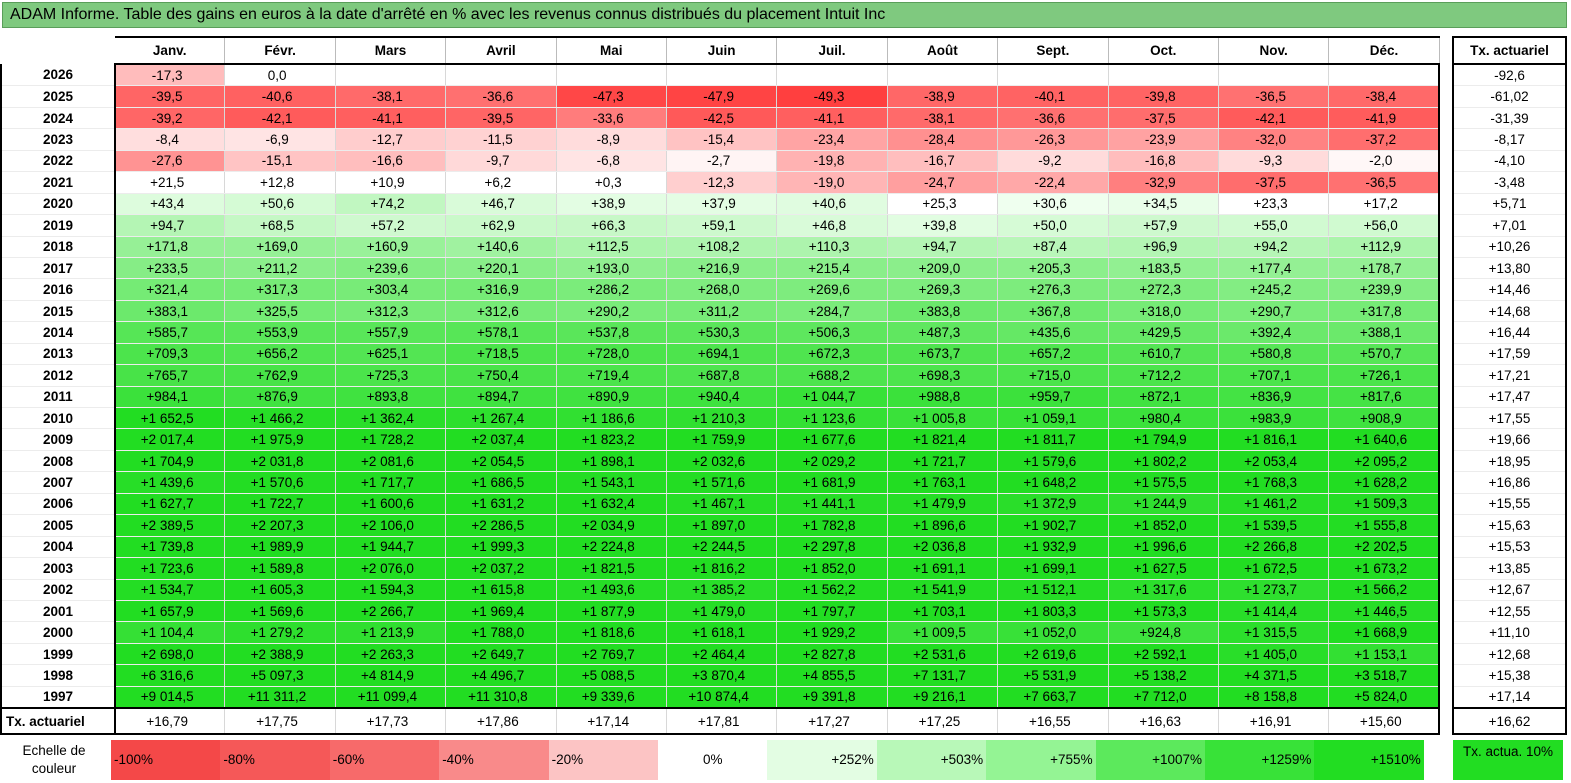 The image size is (1571, 783). What do you see at coordinates (611, 525) in the screenshot?
I see `value-cell: +2 034,9` at bounding box center [611, 525].